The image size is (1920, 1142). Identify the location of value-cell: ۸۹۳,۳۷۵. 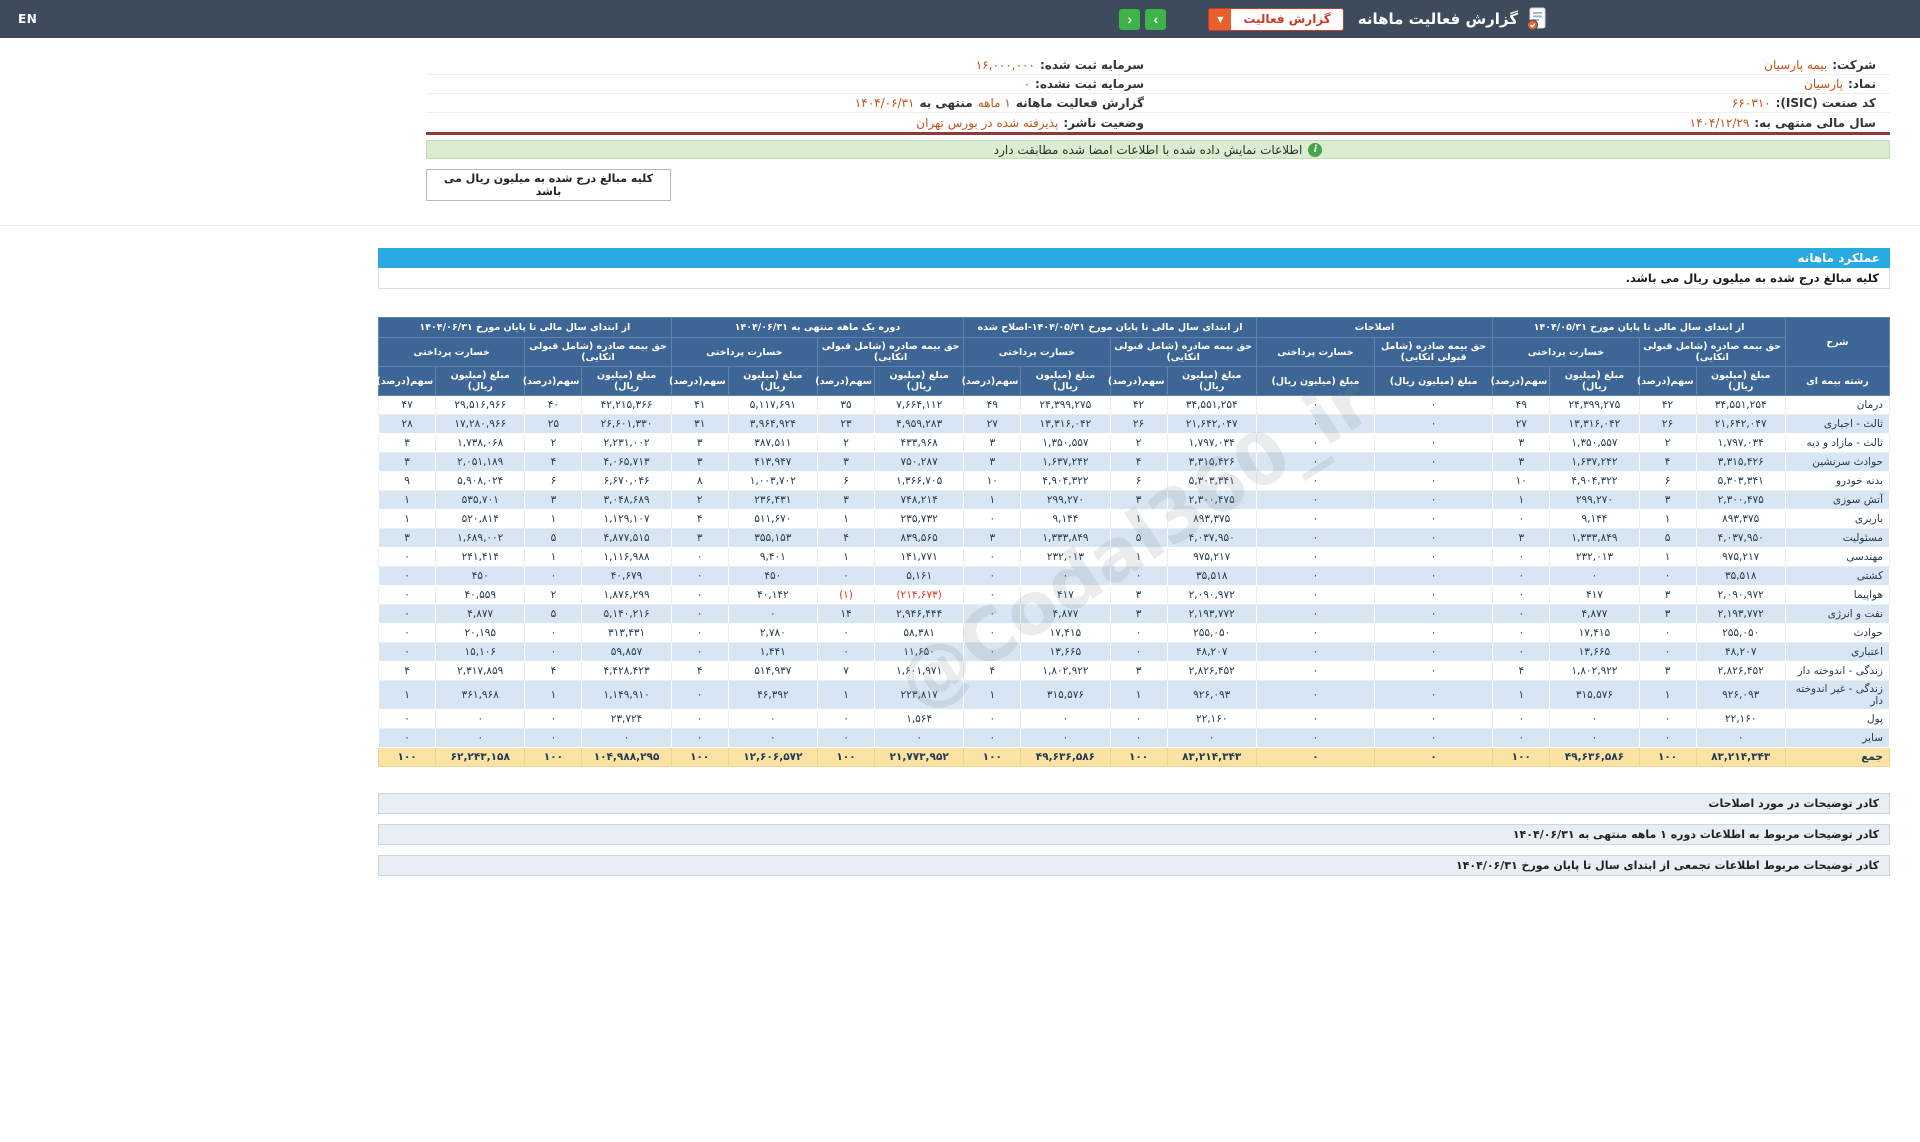
(1740, 519).